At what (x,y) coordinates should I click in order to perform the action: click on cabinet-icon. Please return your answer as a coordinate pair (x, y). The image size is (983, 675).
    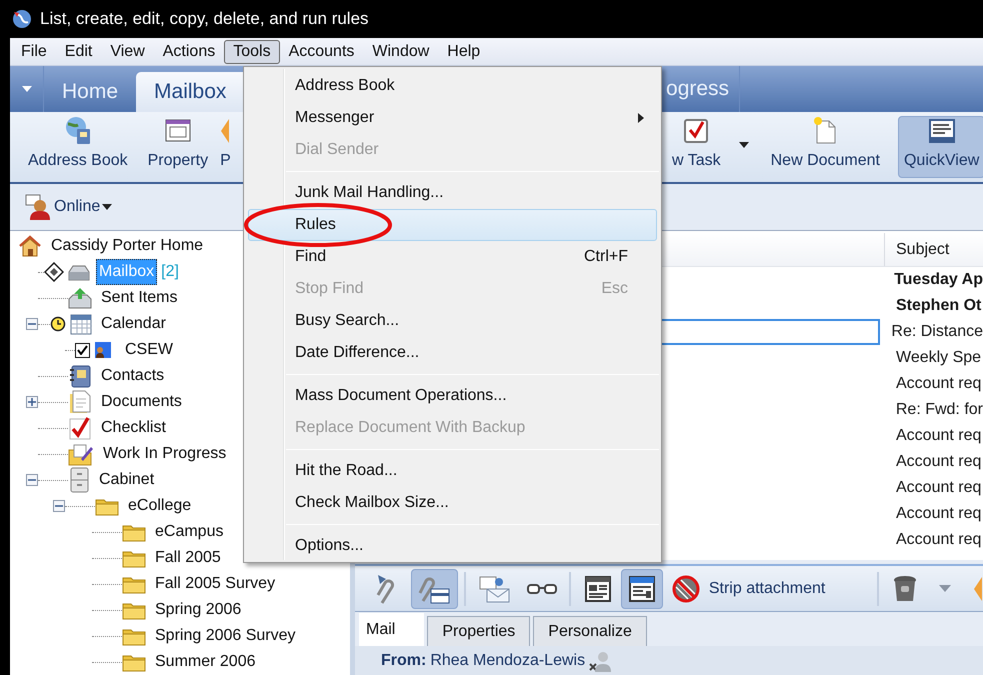
    Looking at the image, I should click on (79, 480).